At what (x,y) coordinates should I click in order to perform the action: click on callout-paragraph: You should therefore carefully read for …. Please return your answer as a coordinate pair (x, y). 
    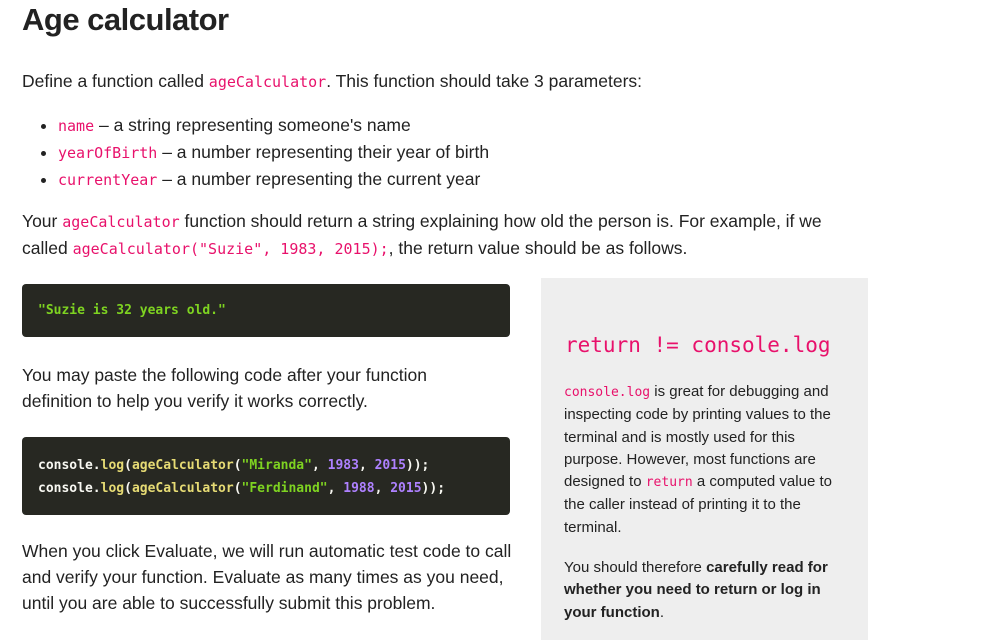
    Looking at the image, I should click on (696, 590).